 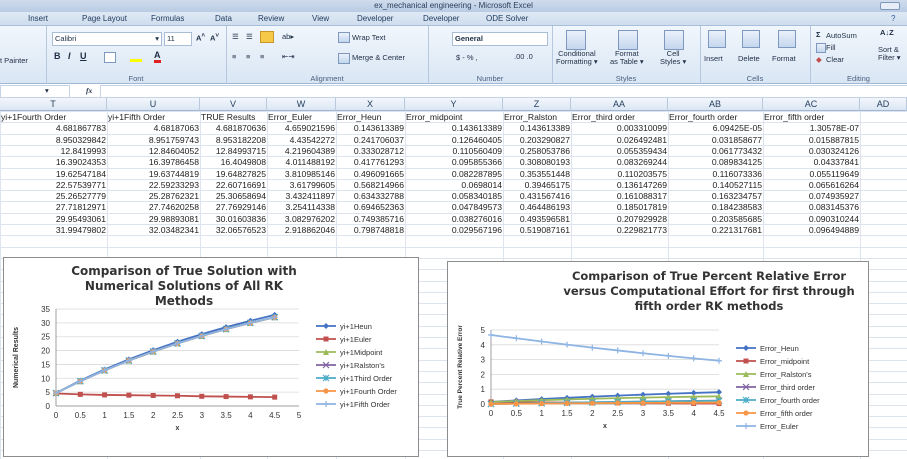 What do you see at coordinates (715, 230) in the screenshot?
I see `table-cell: 0.221317681` at bounding box center [715, 230].